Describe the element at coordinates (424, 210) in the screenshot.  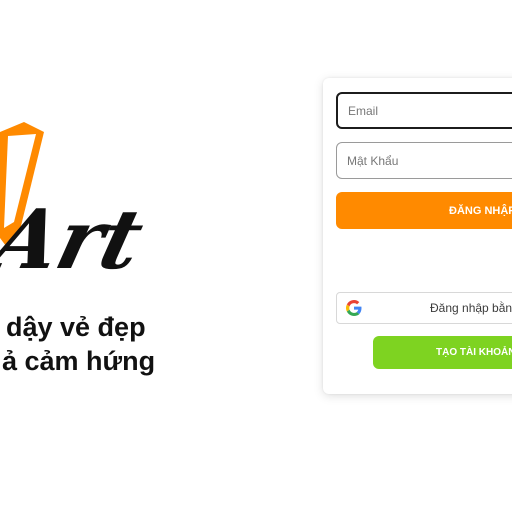
I see `login-button: ĐĂNG NHẬP` at that location.